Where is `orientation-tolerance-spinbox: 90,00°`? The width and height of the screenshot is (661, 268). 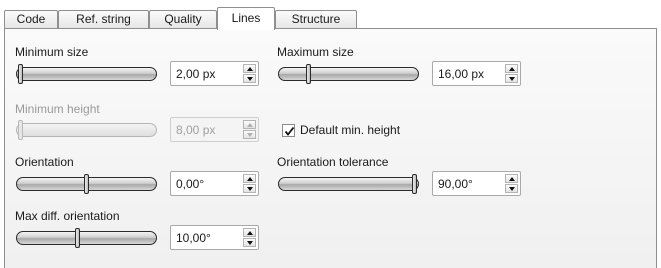 orientation-tolerance-spinbox: 90,00° is located at coordinates (476, 183).